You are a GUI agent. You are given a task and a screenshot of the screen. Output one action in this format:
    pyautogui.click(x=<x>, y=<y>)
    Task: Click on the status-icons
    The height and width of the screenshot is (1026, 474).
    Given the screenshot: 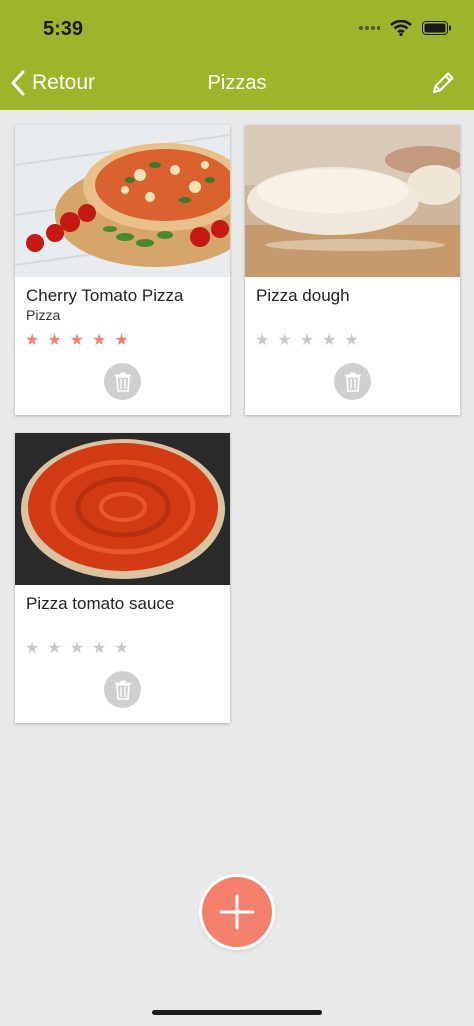 What is the action you would take?
    pyautogui.click(x=405, y=28)
    